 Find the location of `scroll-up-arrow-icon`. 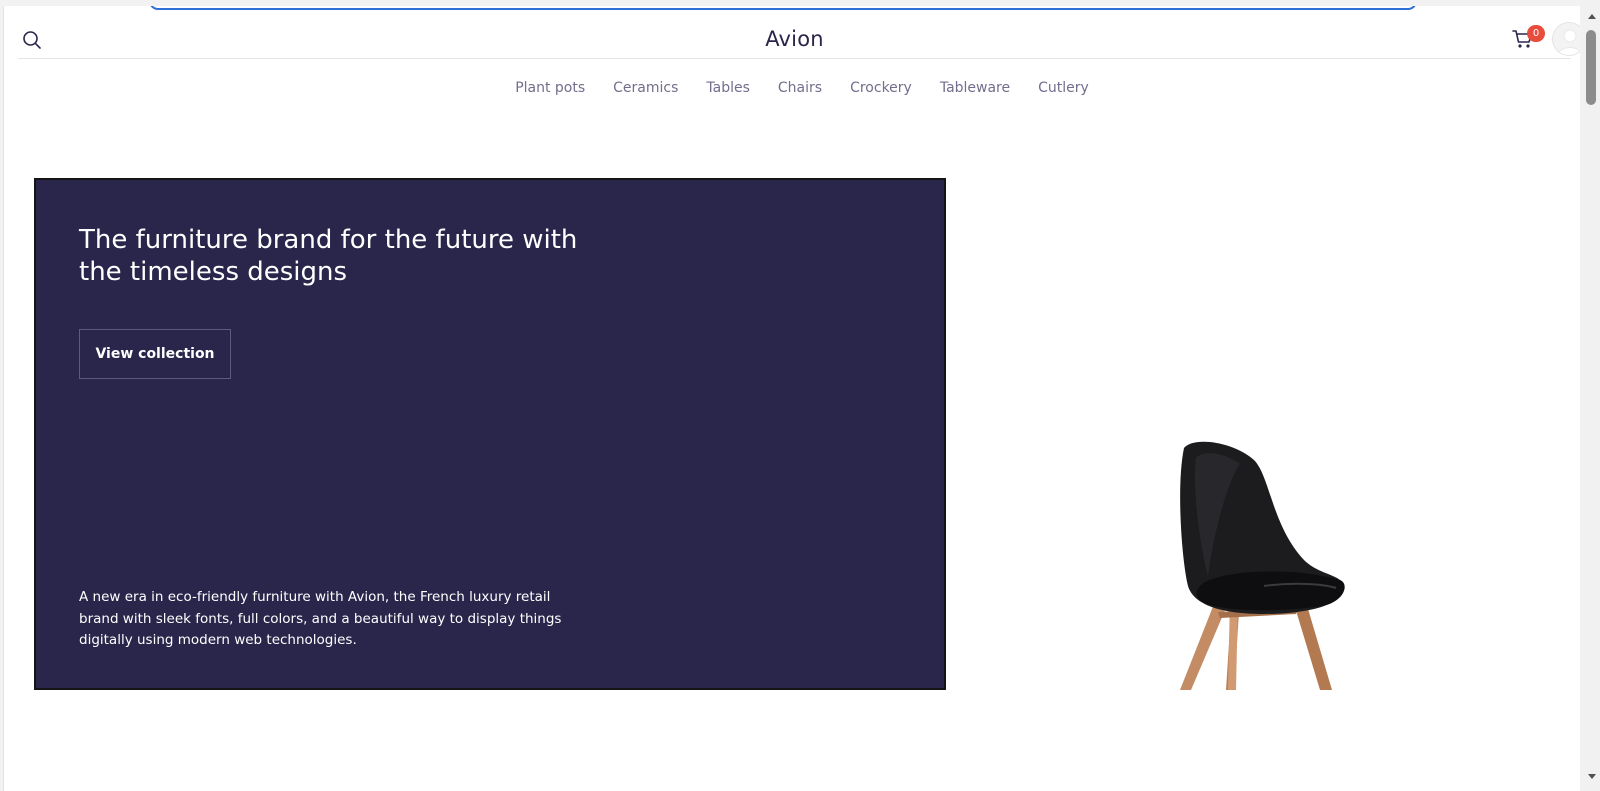

scroll-up-arrow-icon is located at coordinates (1592, 16).